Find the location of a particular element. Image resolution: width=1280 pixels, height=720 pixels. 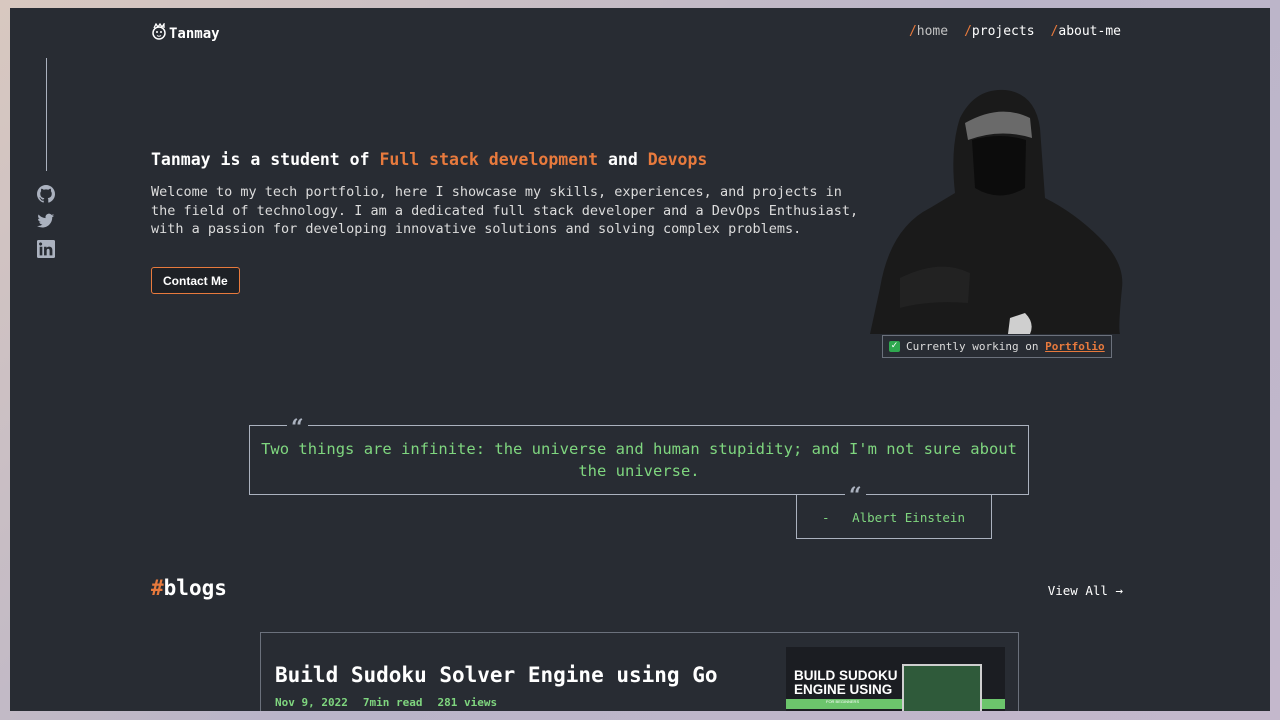

blog-meta: Nov 9, 2022 7min read 281 views is located at coordinates (386, 702).